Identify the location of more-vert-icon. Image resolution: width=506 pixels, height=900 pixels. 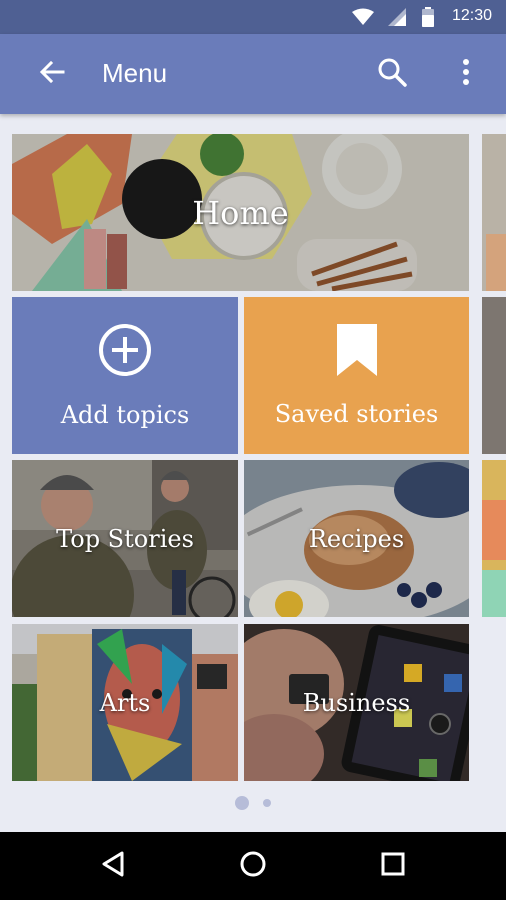
(466, 74).